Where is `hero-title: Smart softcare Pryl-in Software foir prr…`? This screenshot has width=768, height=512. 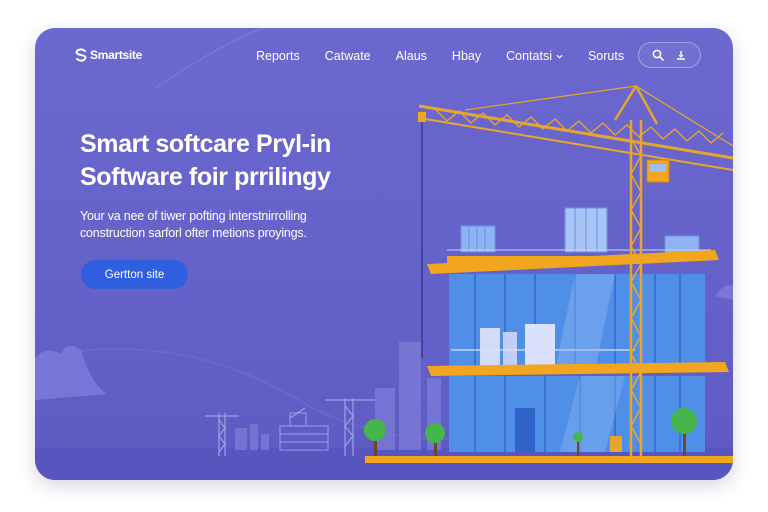 hero-title: Smart softcare Pryl-in Software foir prr… is located at coordinates (205, 161).